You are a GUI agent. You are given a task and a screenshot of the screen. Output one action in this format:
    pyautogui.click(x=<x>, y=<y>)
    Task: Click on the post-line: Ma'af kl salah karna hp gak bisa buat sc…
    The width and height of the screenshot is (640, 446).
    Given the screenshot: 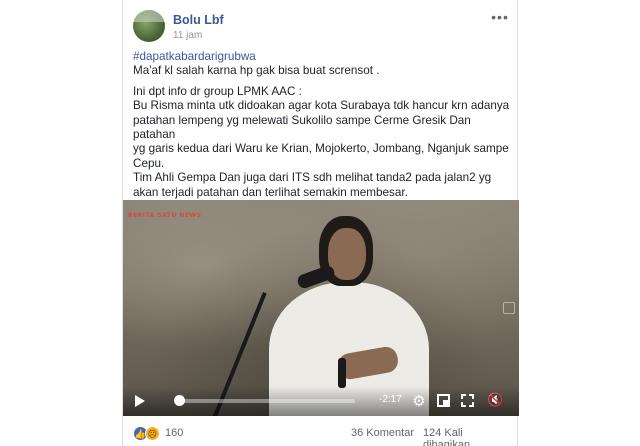 What is the action you would take?
    pyautogui.click(x=256, y=71)
    